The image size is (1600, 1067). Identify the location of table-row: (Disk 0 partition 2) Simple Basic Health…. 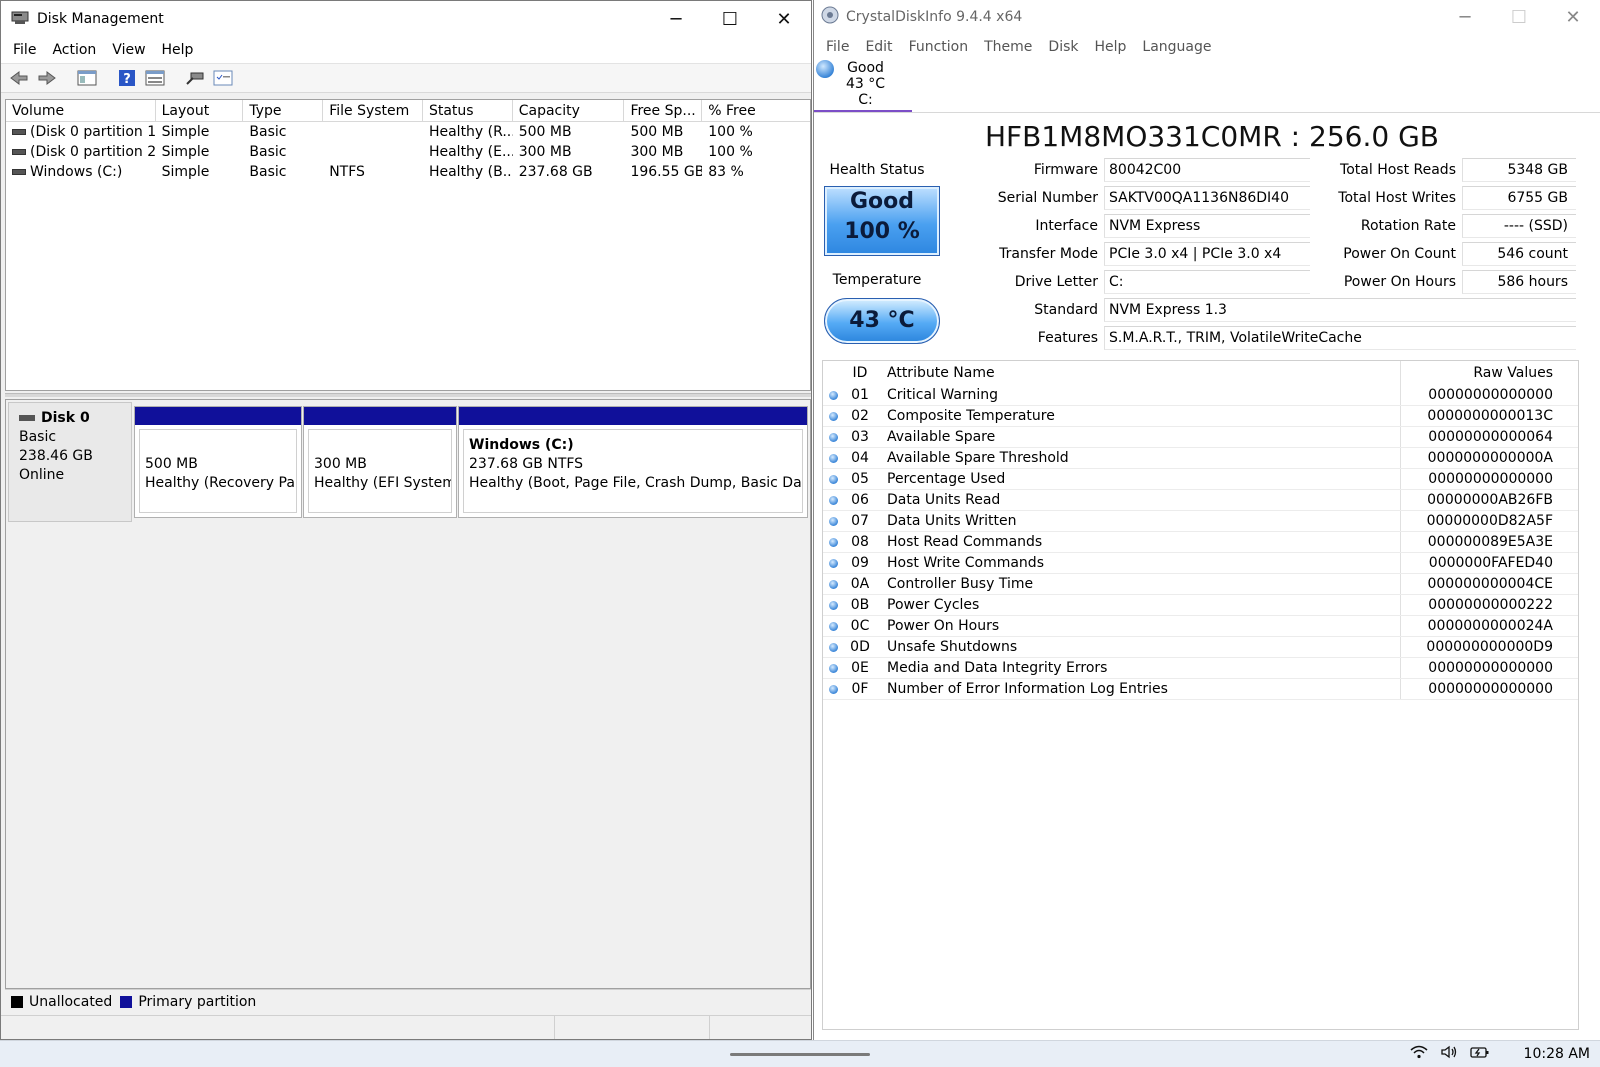
(408, 152).